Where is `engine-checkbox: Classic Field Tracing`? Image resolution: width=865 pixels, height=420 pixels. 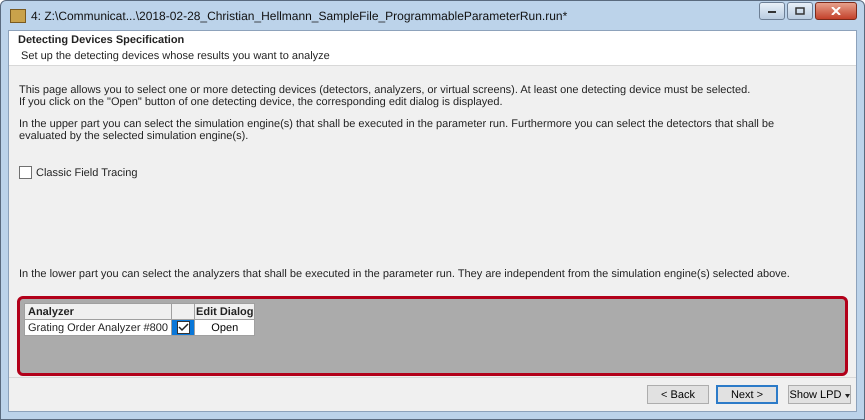
engine-checkbox: Classic Field Tracing is located at coordinates (433, 172).